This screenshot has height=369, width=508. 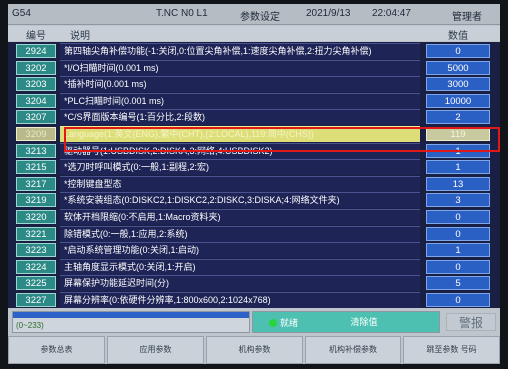 I want to click on param-value: 13, so click(x=458, y=183).